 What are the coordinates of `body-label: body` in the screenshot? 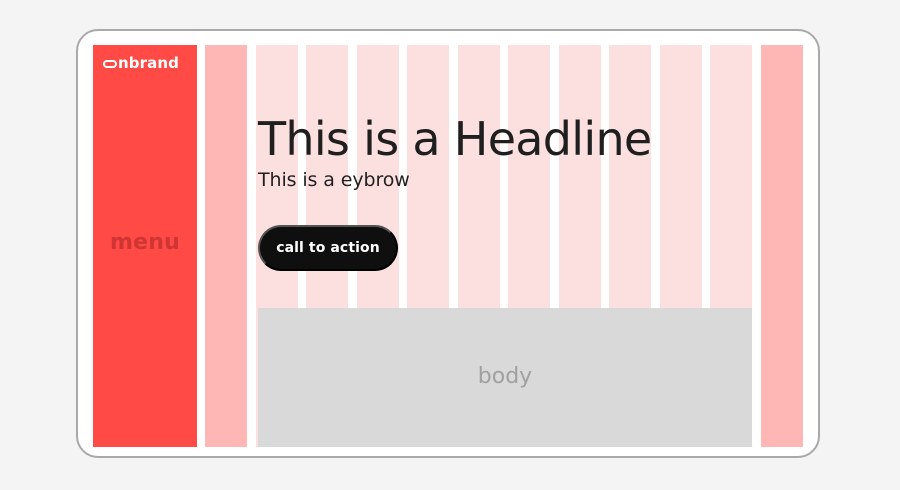 It's located at (505, 376).